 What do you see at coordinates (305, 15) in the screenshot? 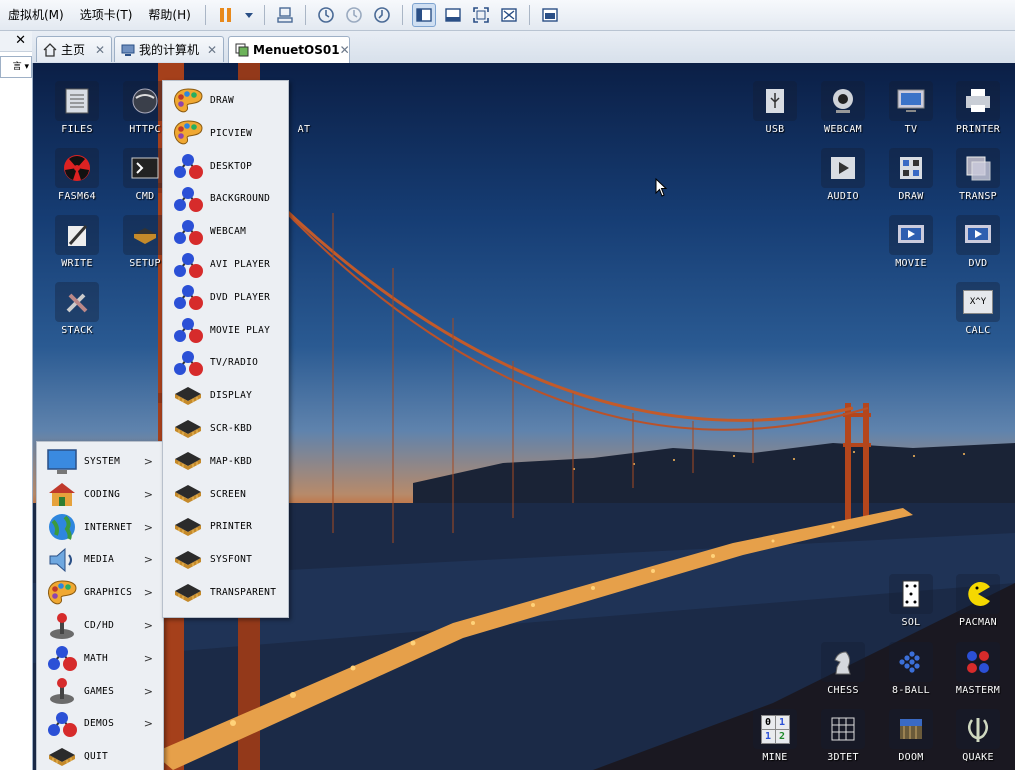
I see `toolbar-divider` at bounding box center [305, 15].